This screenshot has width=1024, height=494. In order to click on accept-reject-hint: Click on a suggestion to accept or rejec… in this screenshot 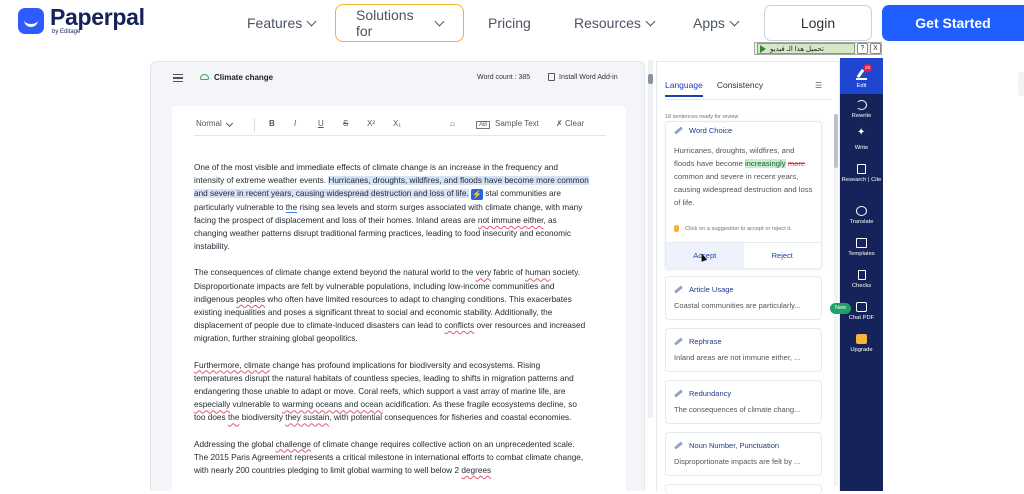, I will do `click(733, 228)`.